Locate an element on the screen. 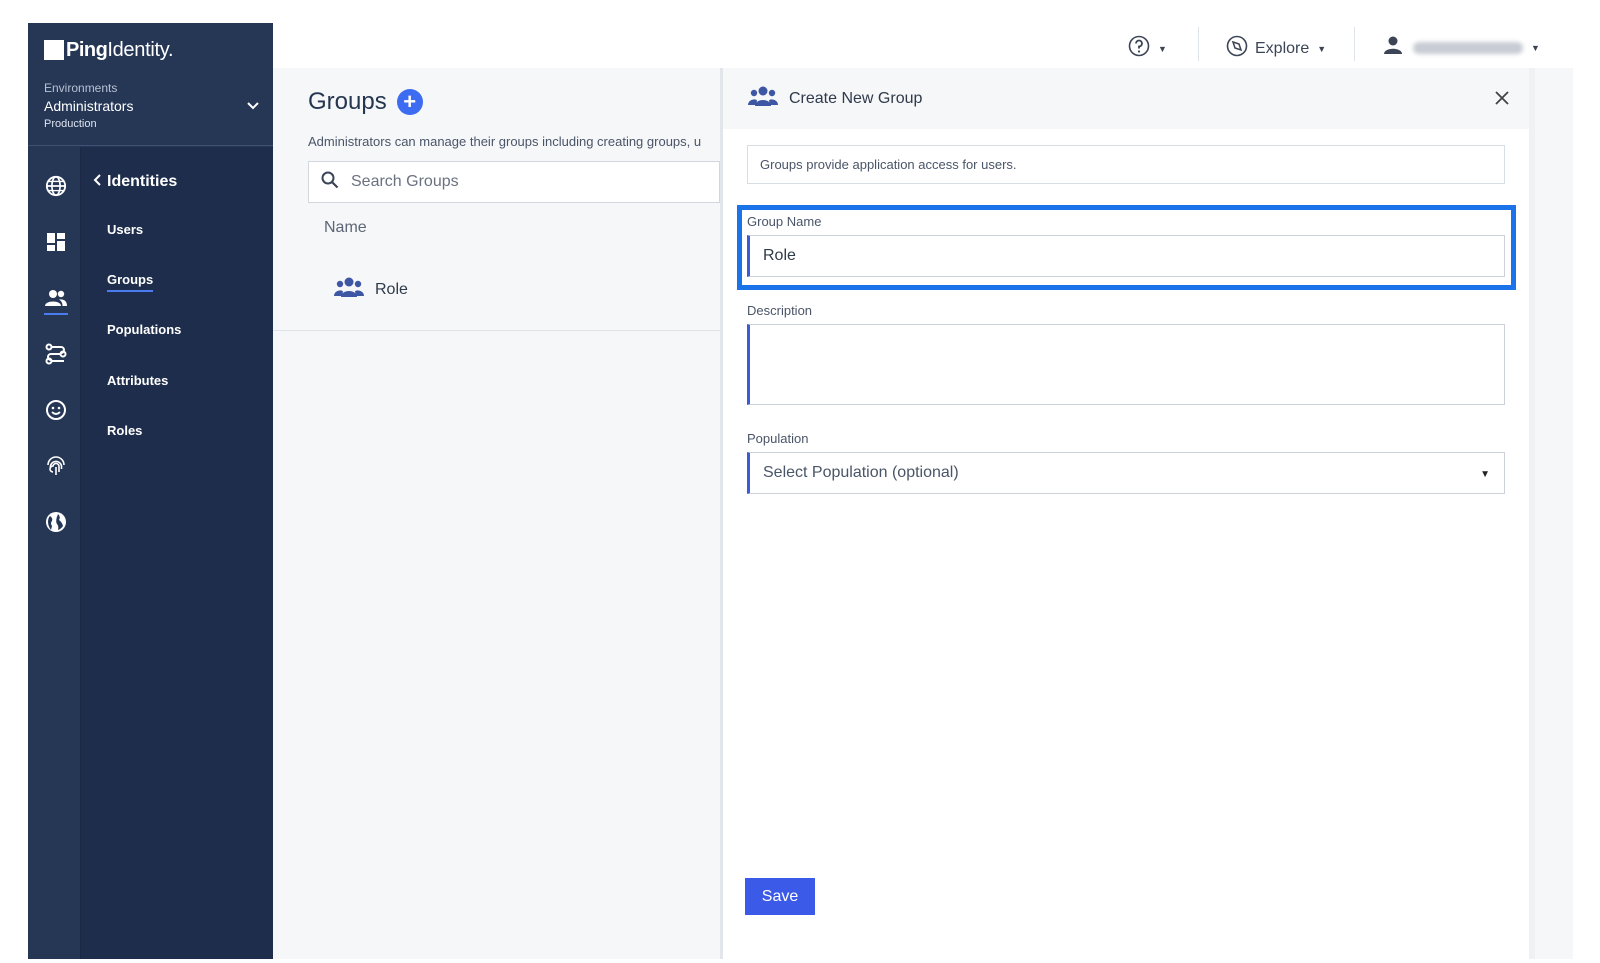 The width and height of the screenshot is (1600, 963). logo-text-light: Identity. is located at coordinates (140, 49).